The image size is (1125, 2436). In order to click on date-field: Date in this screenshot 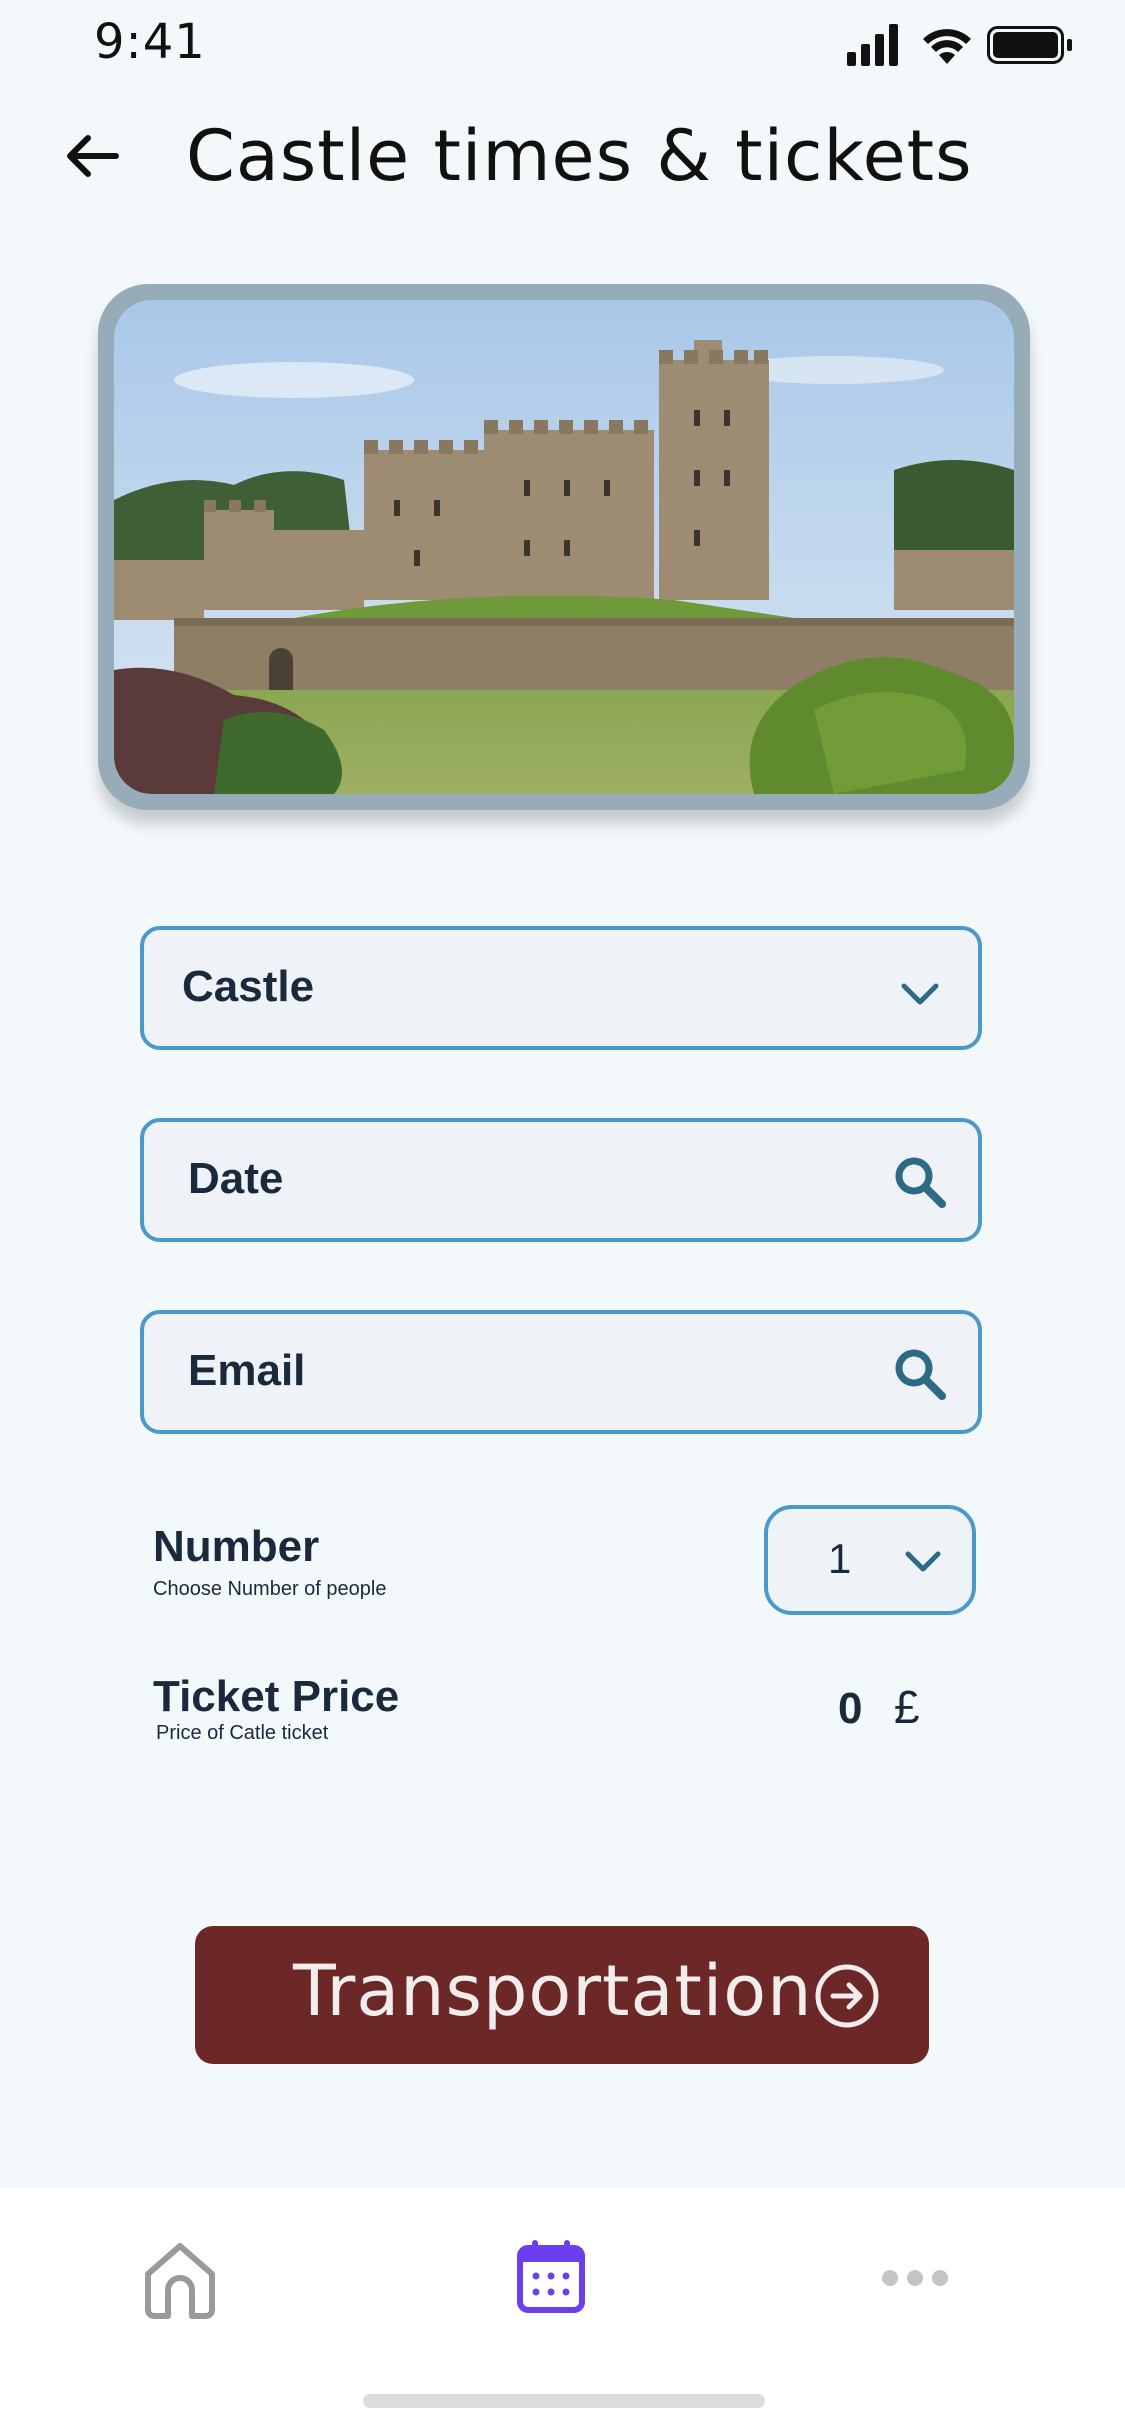, I will do `click(561, 1180)`.